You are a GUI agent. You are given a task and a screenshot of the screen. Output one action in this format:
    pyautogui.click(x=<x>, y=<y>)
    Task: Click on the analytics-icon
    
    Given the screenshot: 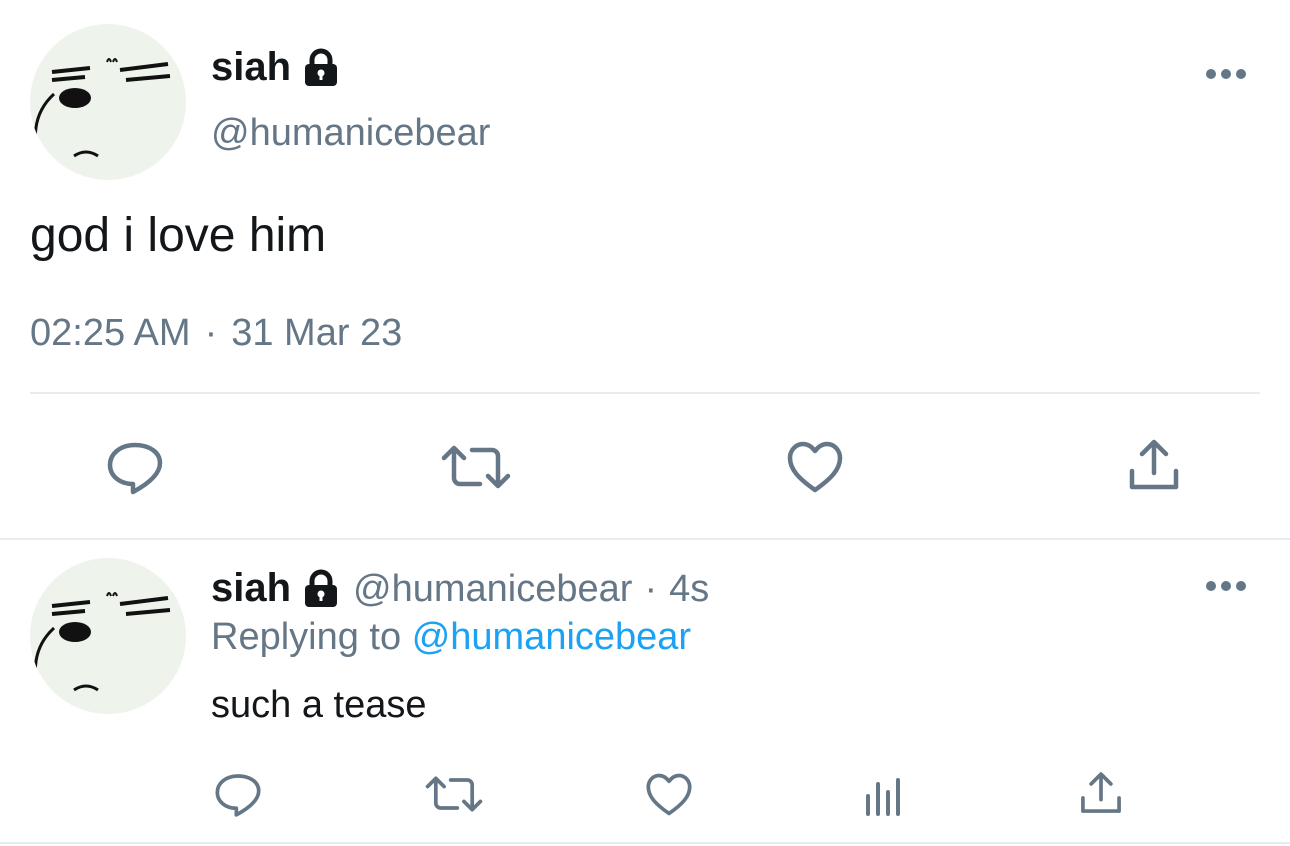 What is the action you would take?
    pyautogui.click(x=883, y=797)
    